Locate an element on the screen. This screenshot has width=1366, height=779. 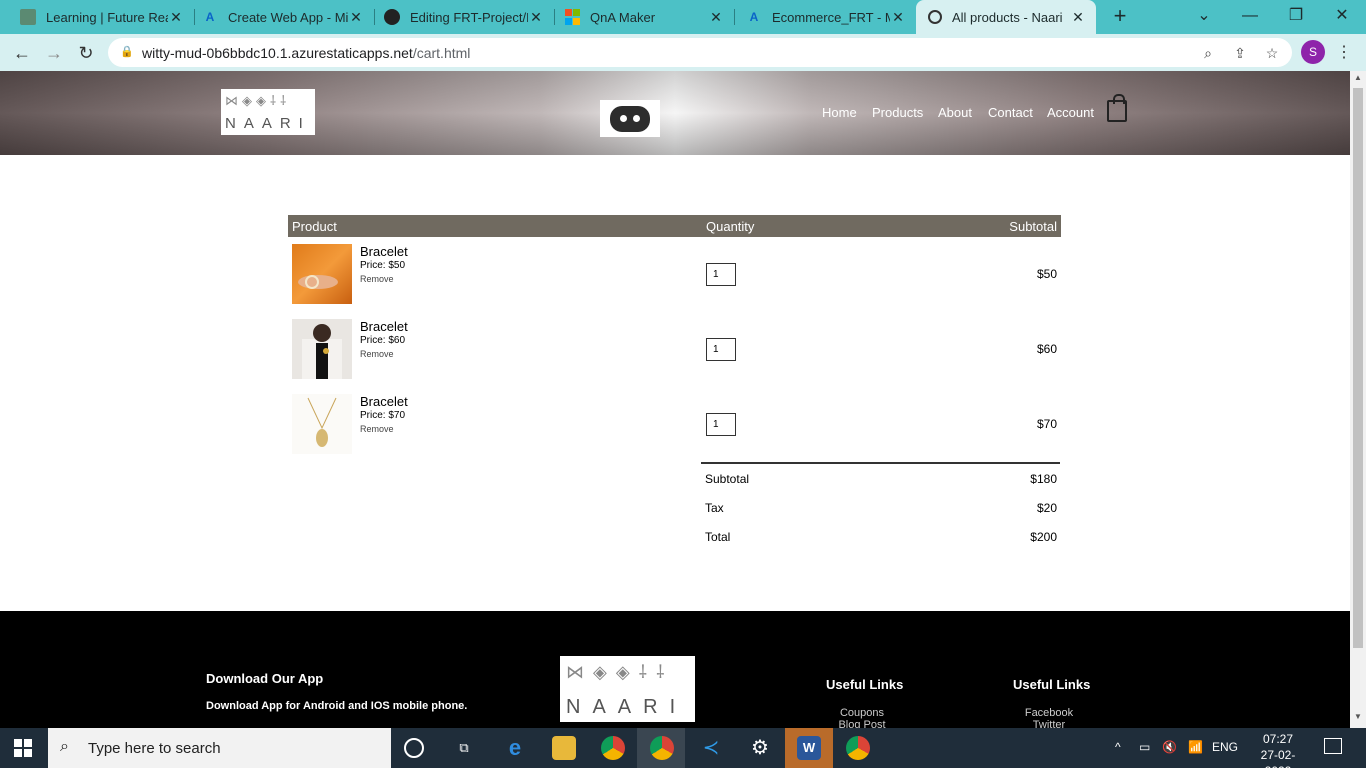
windows-start-icon is located at coordinates (23, 748).